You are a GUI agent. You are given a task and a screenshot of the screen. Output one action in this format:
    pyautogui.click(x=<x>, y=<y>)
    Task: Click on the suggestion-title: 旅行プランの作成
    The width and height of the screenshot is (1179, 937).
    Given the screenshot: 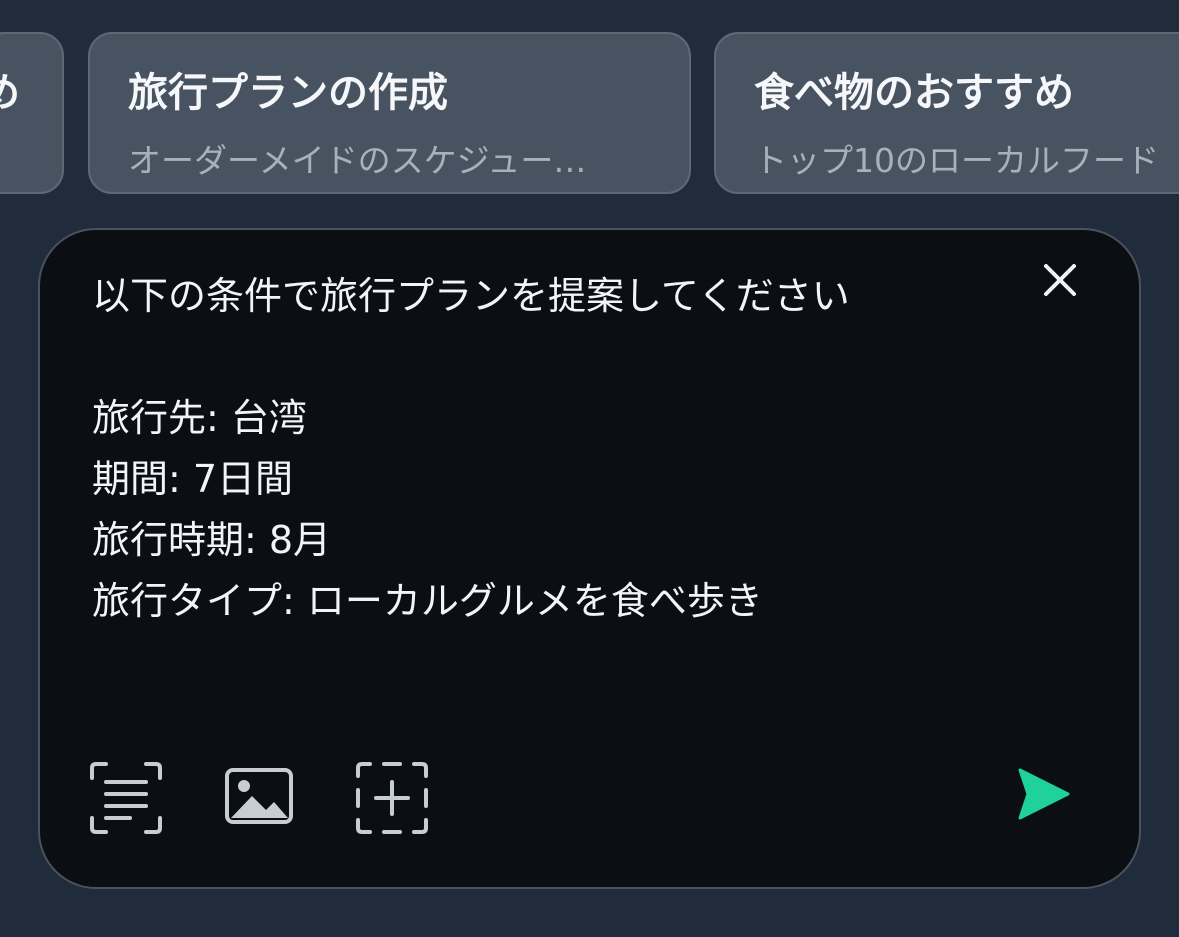 What is the action you would take?
    pyautogui.click(x=288, y=93)
    